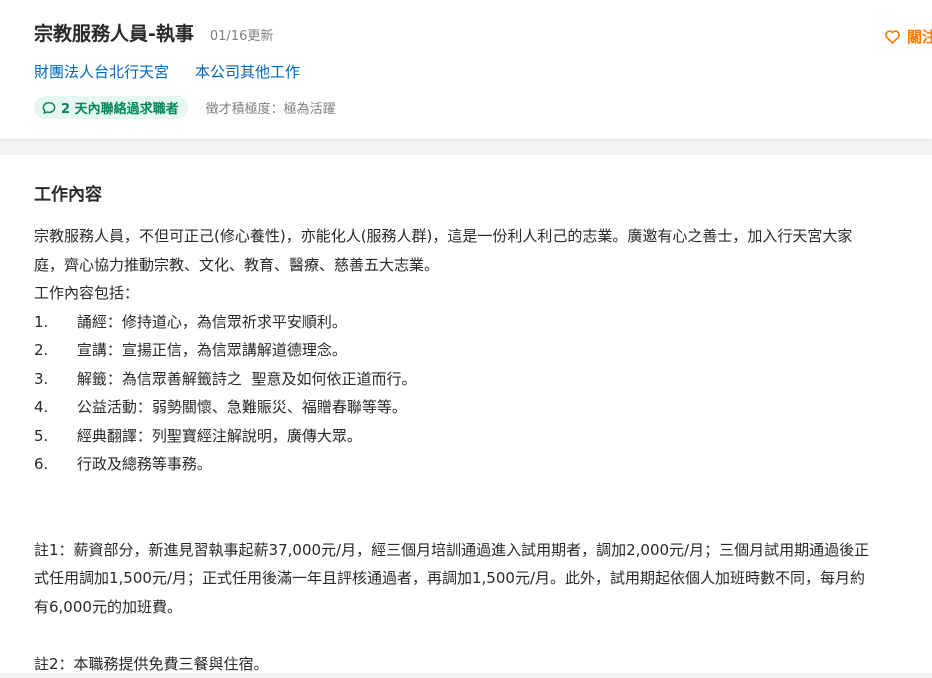 The width and height of the screenshot is (932, 678). Describe the element at coordinates (114, 34) in the screenshot. I see `job-title: 宗教服務人員-執事` at that location.